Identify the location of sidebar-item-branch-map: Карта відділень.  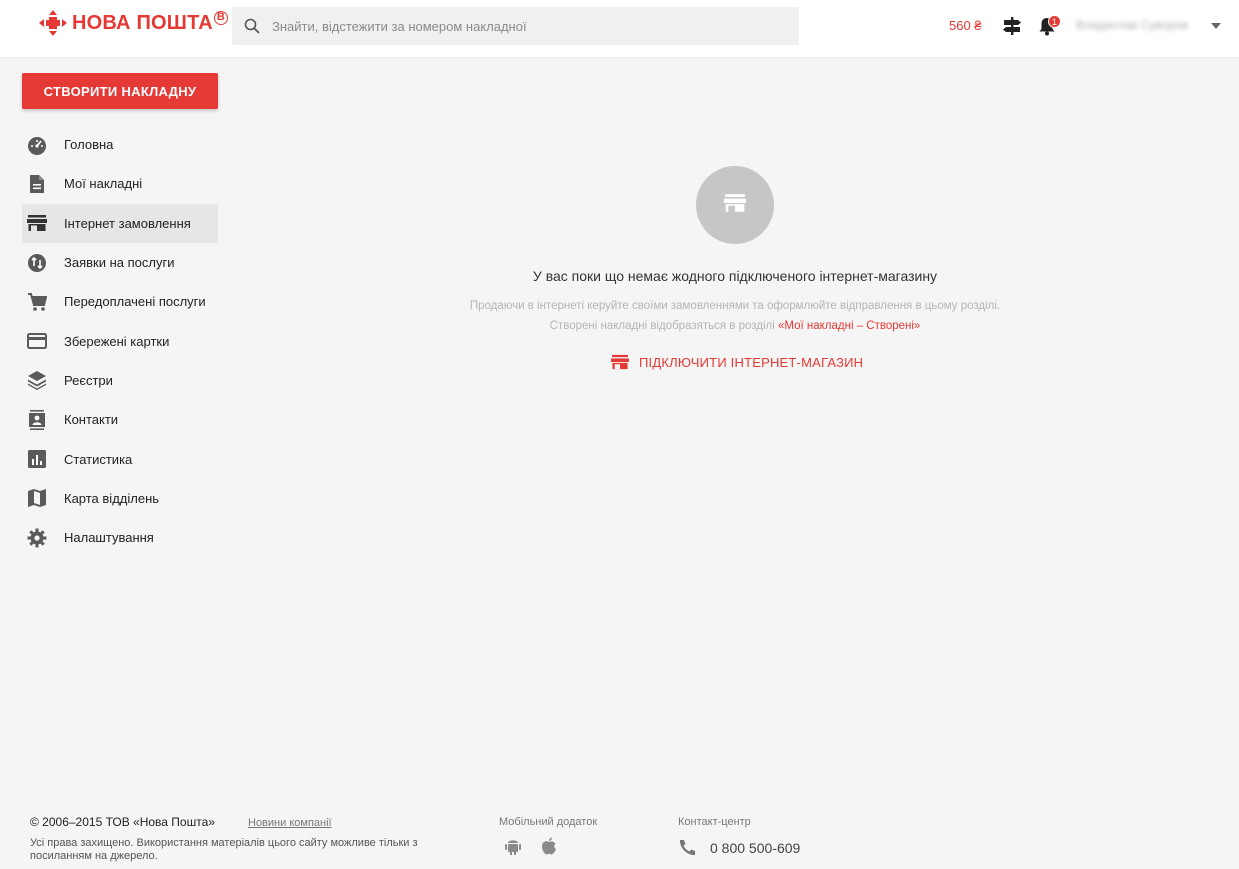
(120, 498).